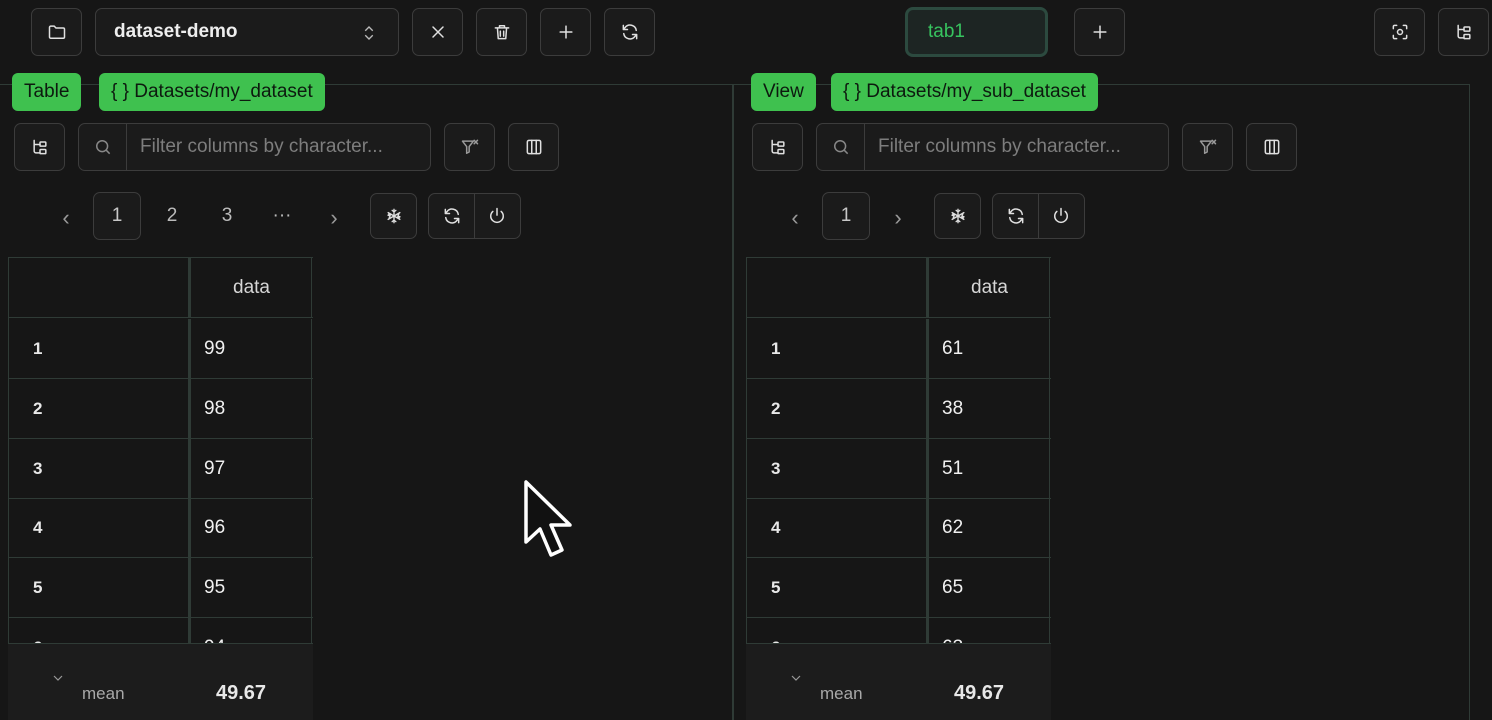 The image size is (1492, 720). Describe the element at coordinates (227, 216) in the screenshot. I see `left-page-3: 3` at that location.